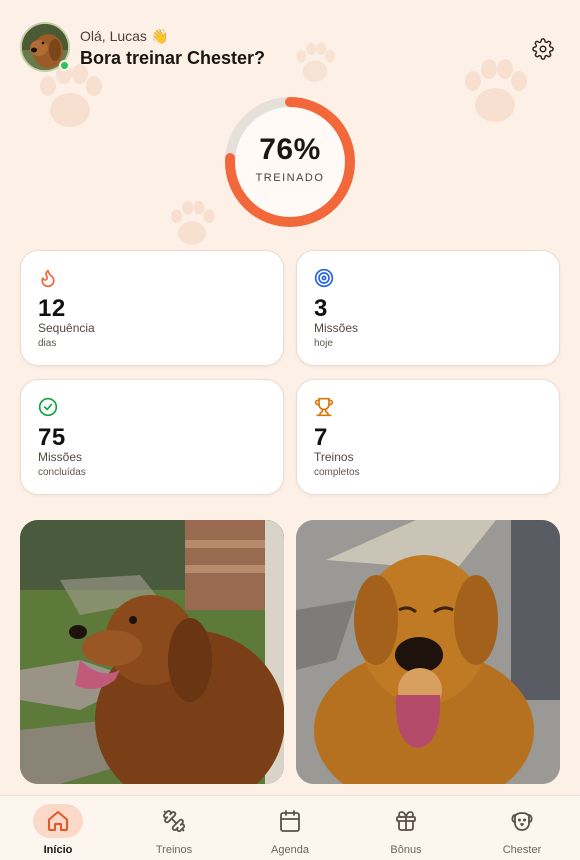  What do you see at coordinates (113, 36) in the screenshot?
I see `greeting-label: Olá, Lucas` at bounding box center [113, 36].